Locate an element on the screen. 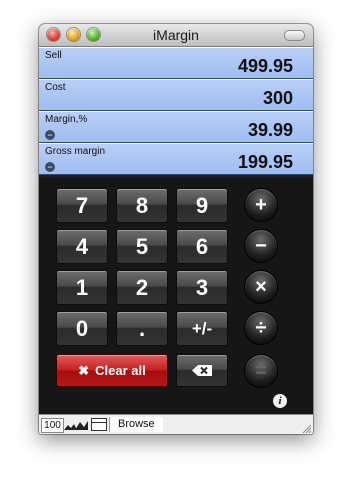 Image resolution: width=351 pixels, height=486 pixels. status-bar: 100 Browse is located at coordinates (176, 424).